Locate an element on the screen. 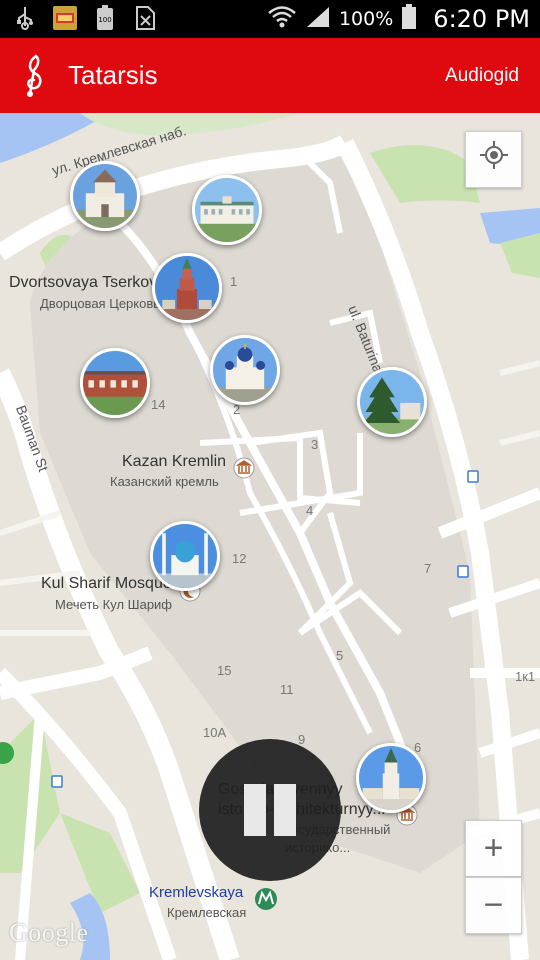 The height and width of the screenshot is (960, 540). metro-label-en: Kremlevskaya is located at coordinates (196, 892).